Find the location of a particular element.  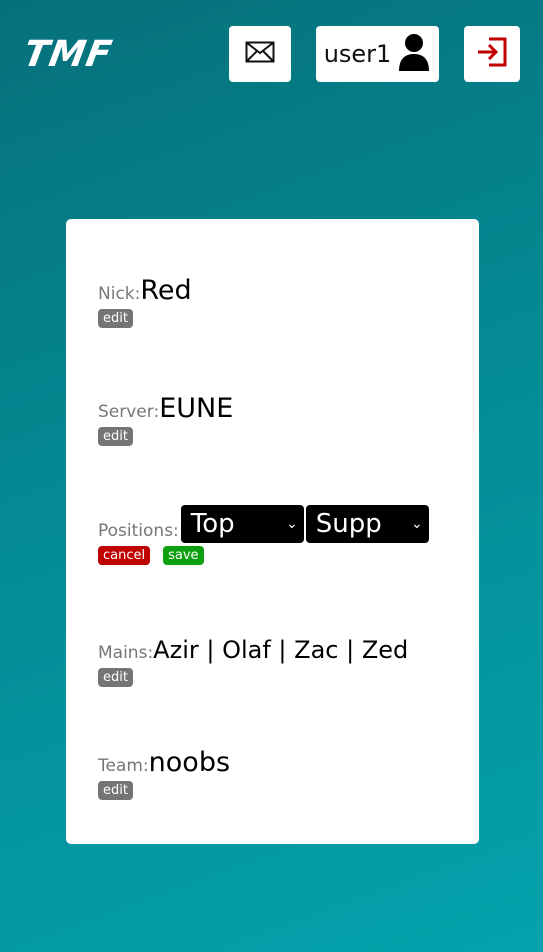

secondary-position-select: Supp ⌄ is located at coordinates (367, 524).